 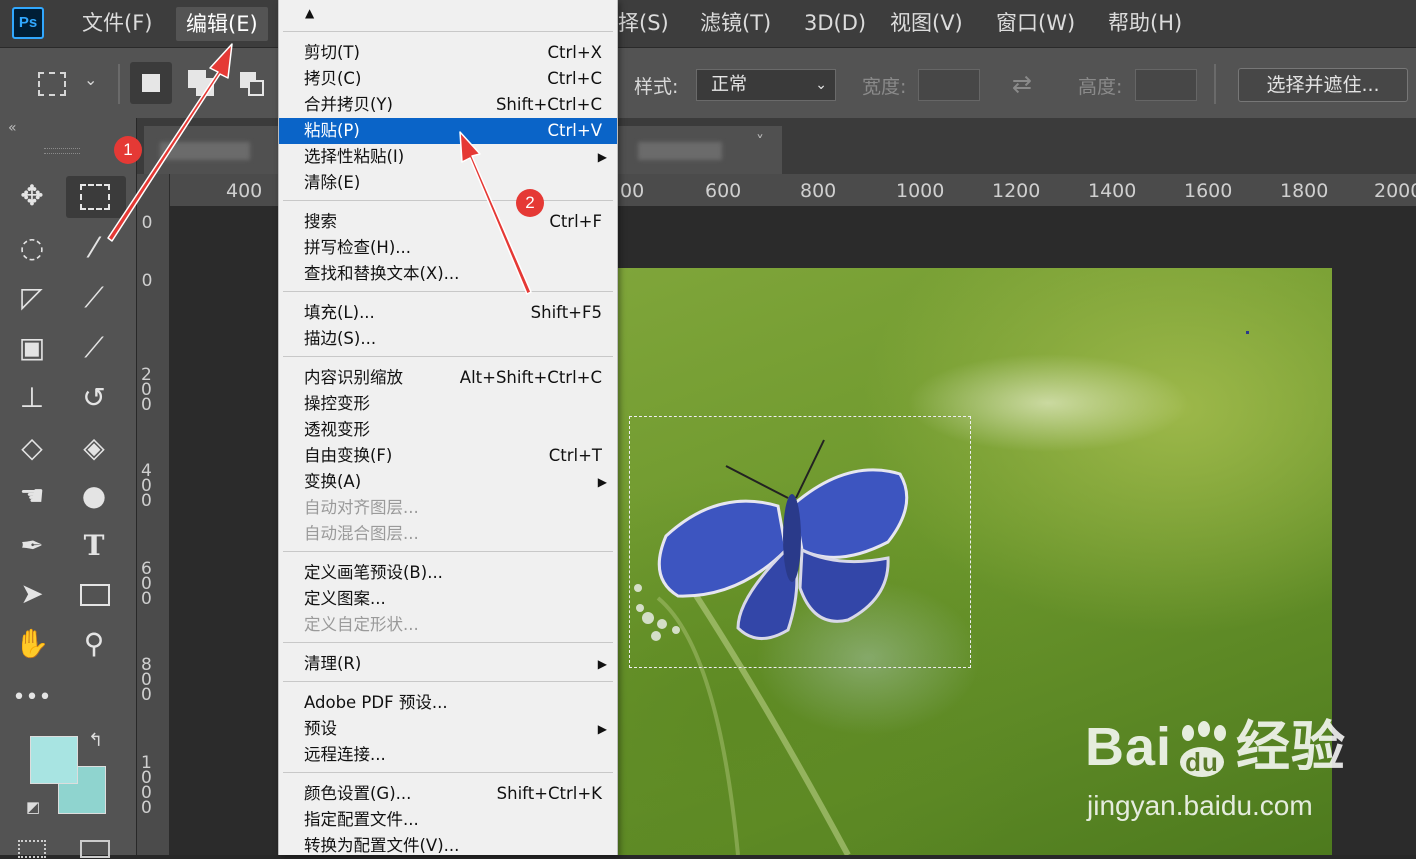 What do you see at coordinates (1200, 805) in the screenshot?
I see `watermark-url: jingyan.baidu.com` at bounding box center [1200, 805].